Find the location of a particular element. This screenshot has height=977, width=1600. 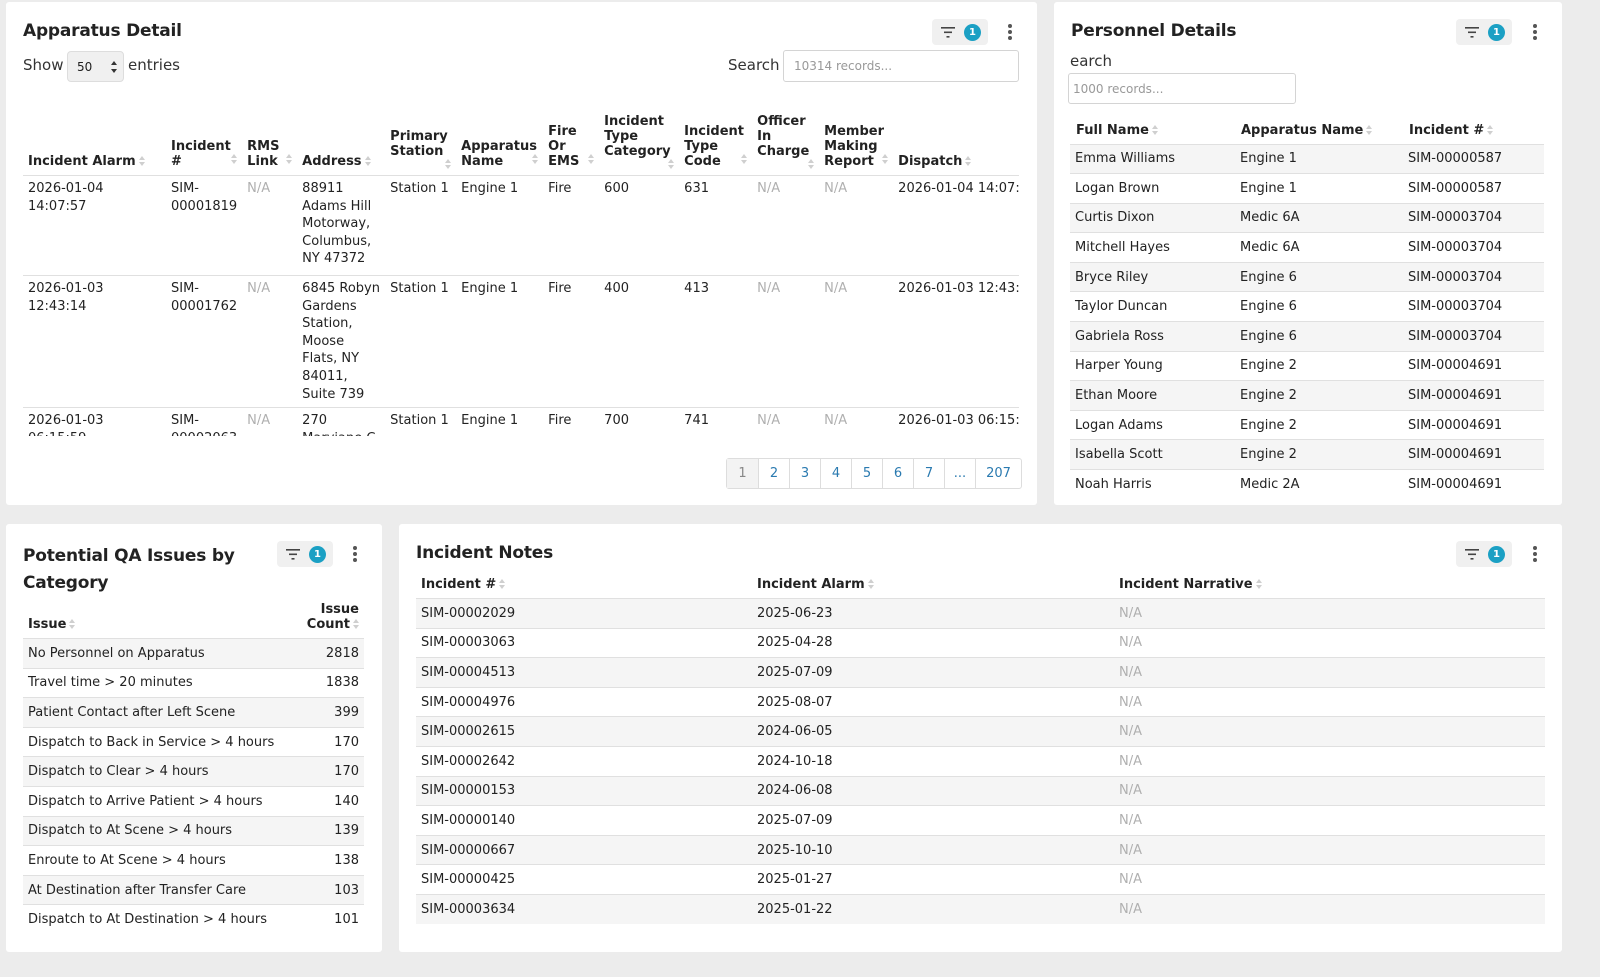

table-cell: Mitchell Hayes is located at coordinates (1152, 247).